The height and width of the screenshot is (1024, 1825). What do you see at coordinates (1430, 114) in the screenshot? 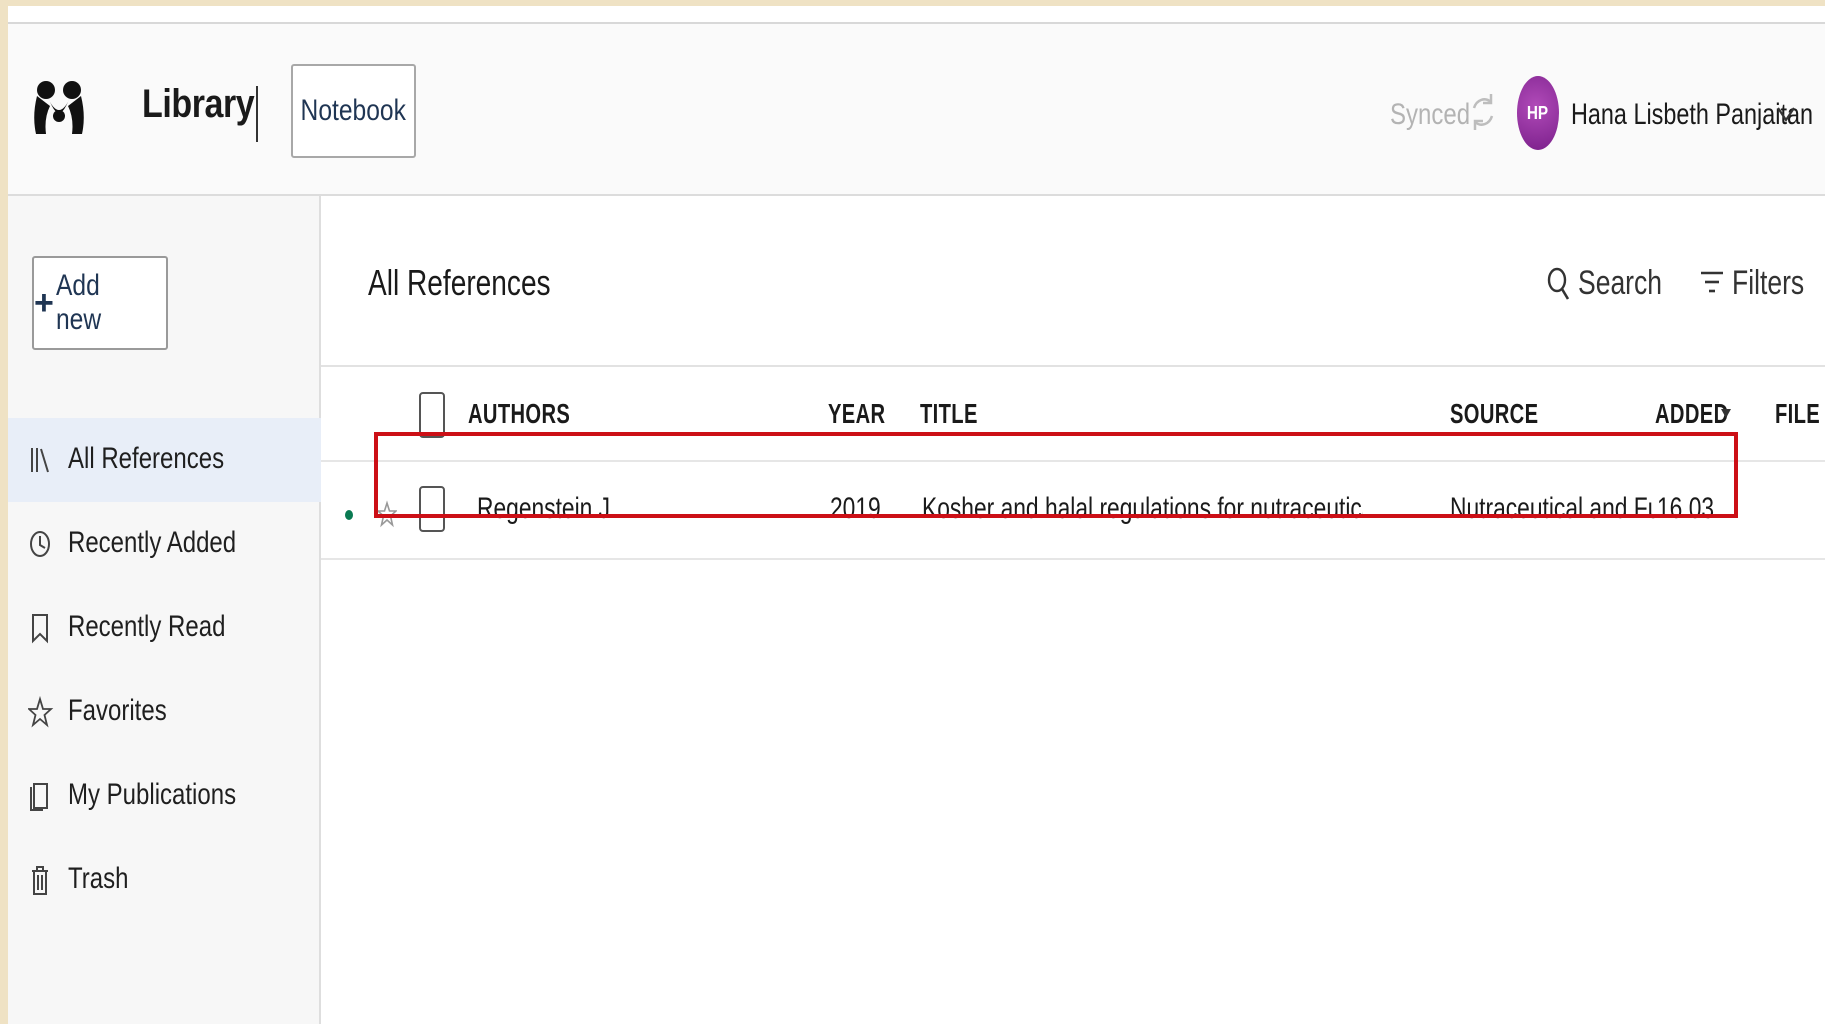
I see `sync-status: Synced` at bounding box center [1430, 114].